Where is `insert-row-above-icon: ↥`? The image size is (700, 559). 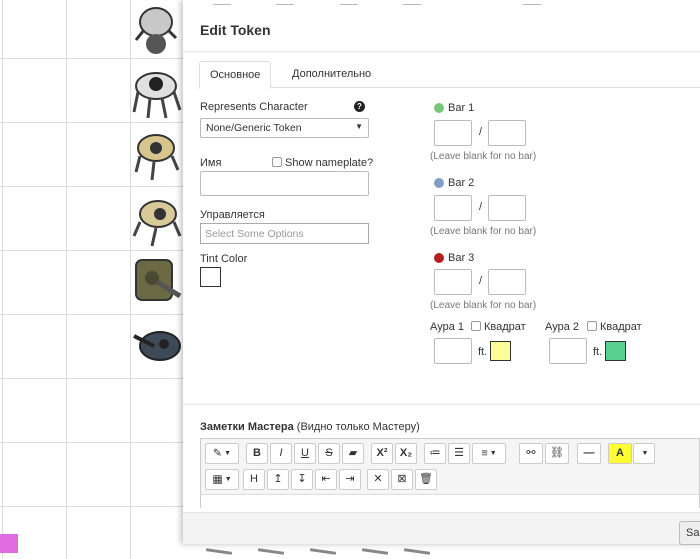
insert-row-above-icon: ↥ is located at coordinates (278, 479).